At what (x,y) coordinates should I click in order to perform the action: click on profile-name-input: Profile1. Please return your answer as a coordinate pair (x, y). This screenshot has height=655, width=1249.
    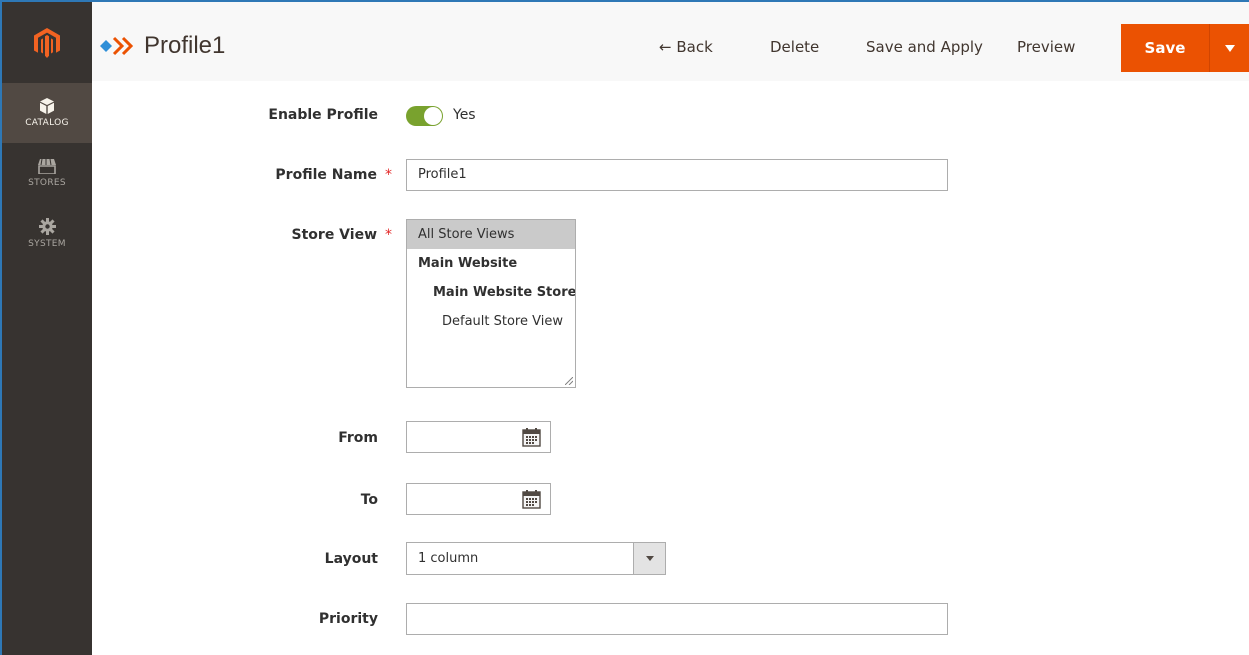
    Looking at the image, I should click on (677, 175).